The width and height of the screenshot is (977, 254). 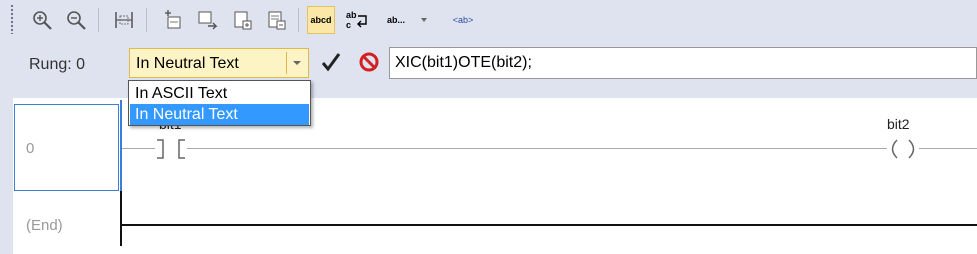 I want to click on rung-text-input: XIC(bit1)OTE(bit2);, so click(x=683, y=63).